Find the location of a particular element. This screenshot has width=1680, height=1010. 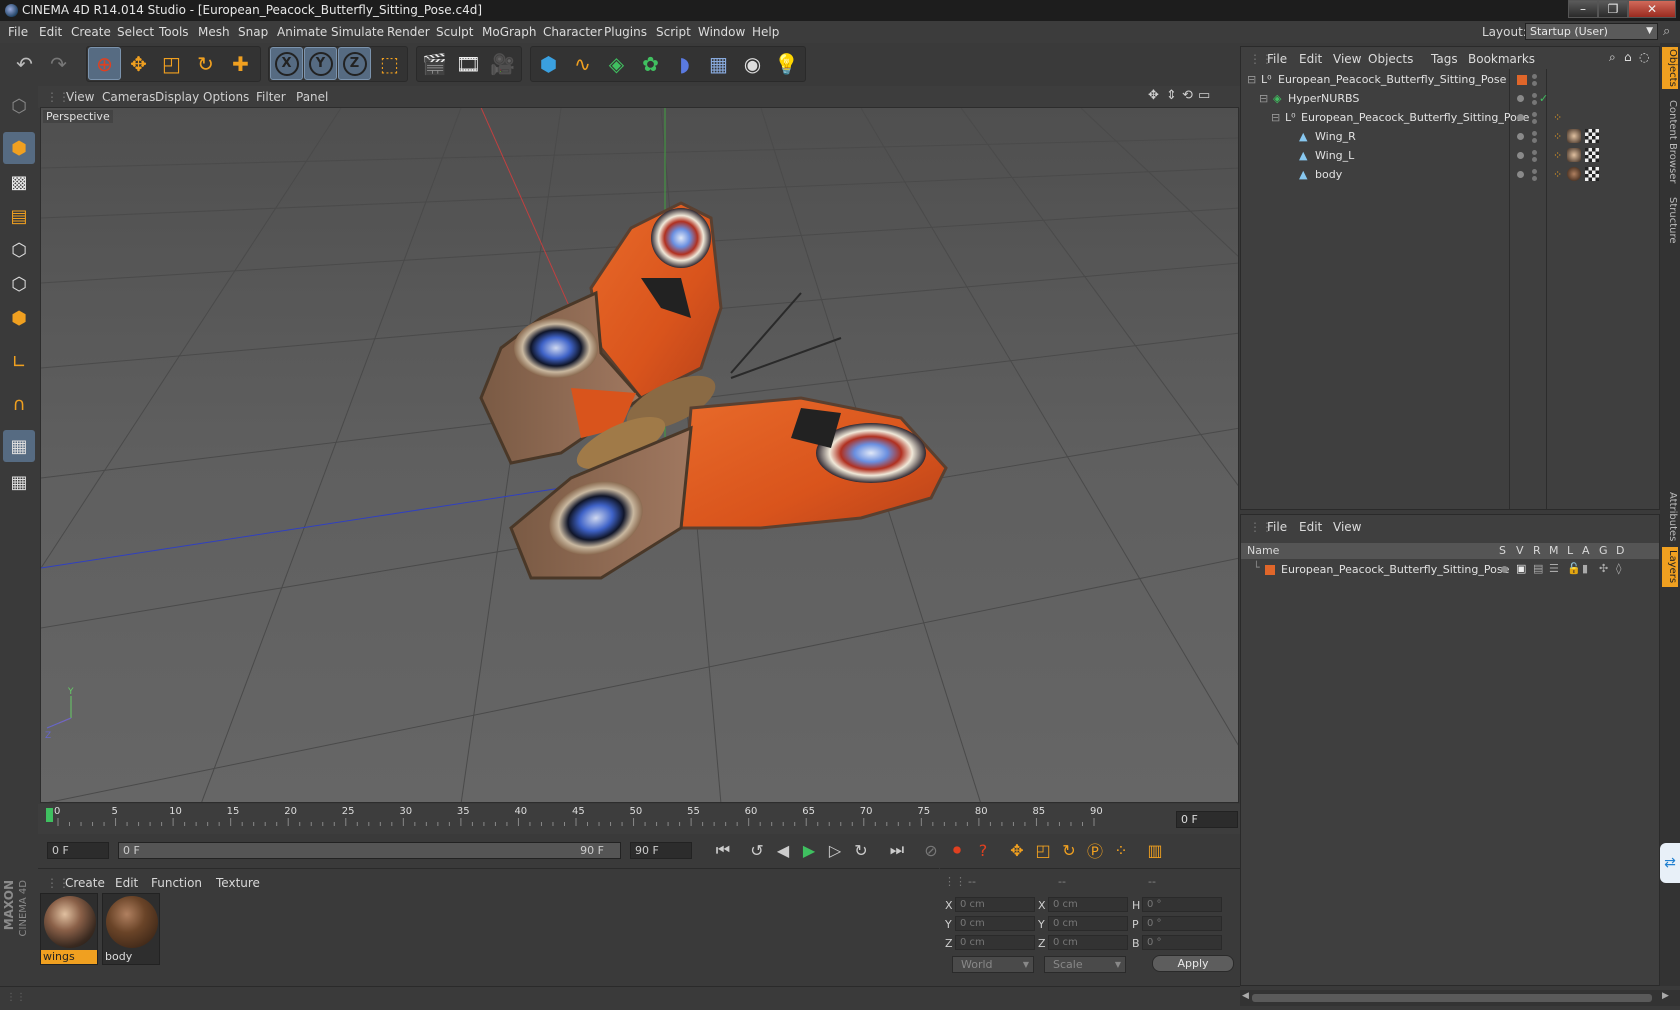

scrollbar-thumb is located at coordinates (1452, 998).